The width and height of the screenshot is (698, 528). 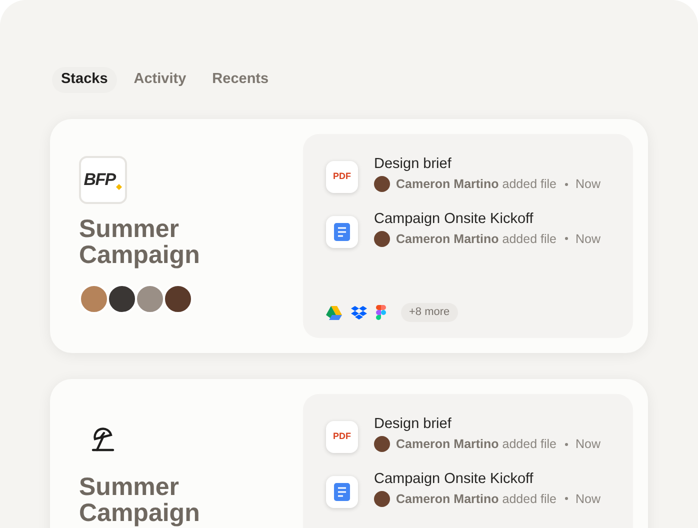 What do you see at coordinates (119, 187) in the screenshot?
I see `diamond-icon` at bounding box center [119, 187].